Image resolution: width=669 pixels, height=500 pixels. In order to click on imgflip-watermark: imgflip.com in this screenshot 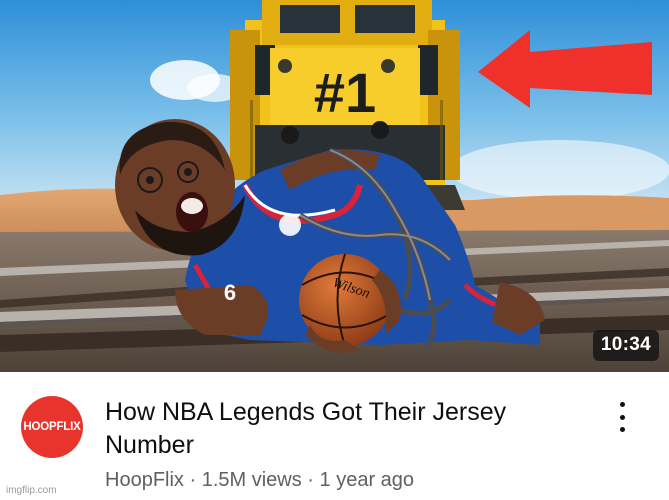, I will do `click(31, 490)`.